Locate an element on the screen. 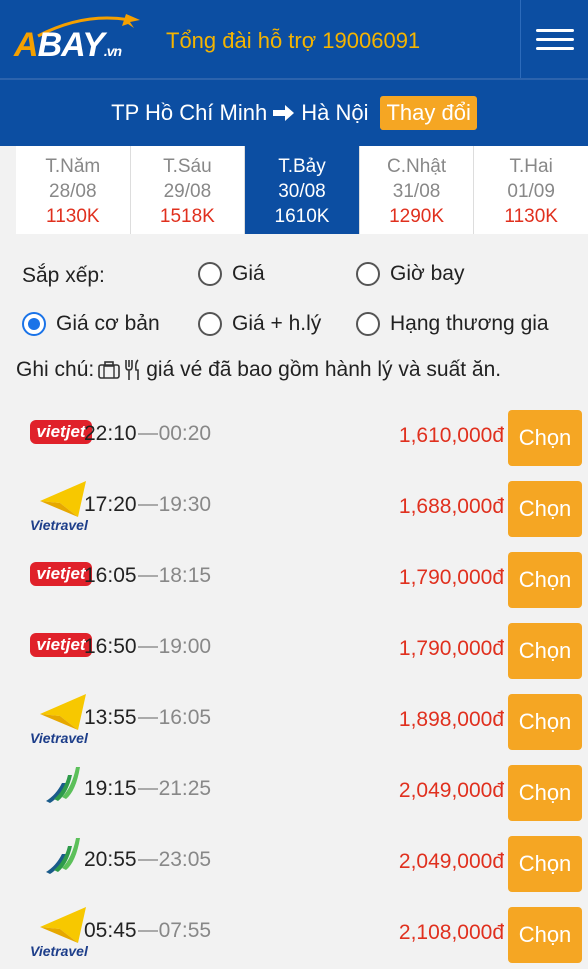 This screenshot has height=969, width=588. departure-time: 13:55 is located at coordinates (110, 717).